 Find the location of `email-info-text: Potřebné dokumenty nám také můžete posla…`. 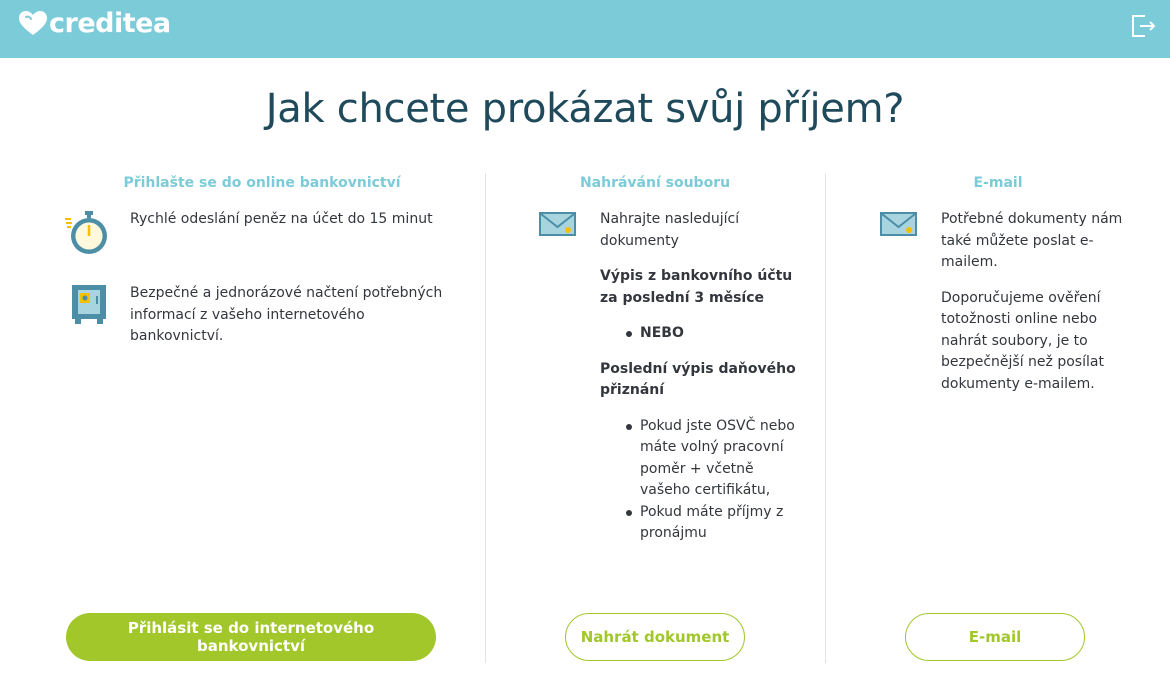

email-info-text: Potřebné dokumenty nám také můžete posla… is located at coordinates (1038, 309).